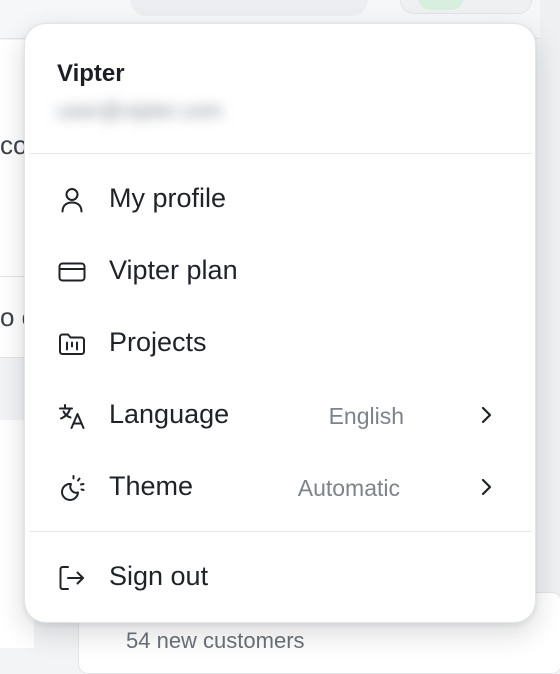  Describe the element at coordinates (173, 270) in the screenshot. I see `menu-item-label: Vipter plan` at that location.